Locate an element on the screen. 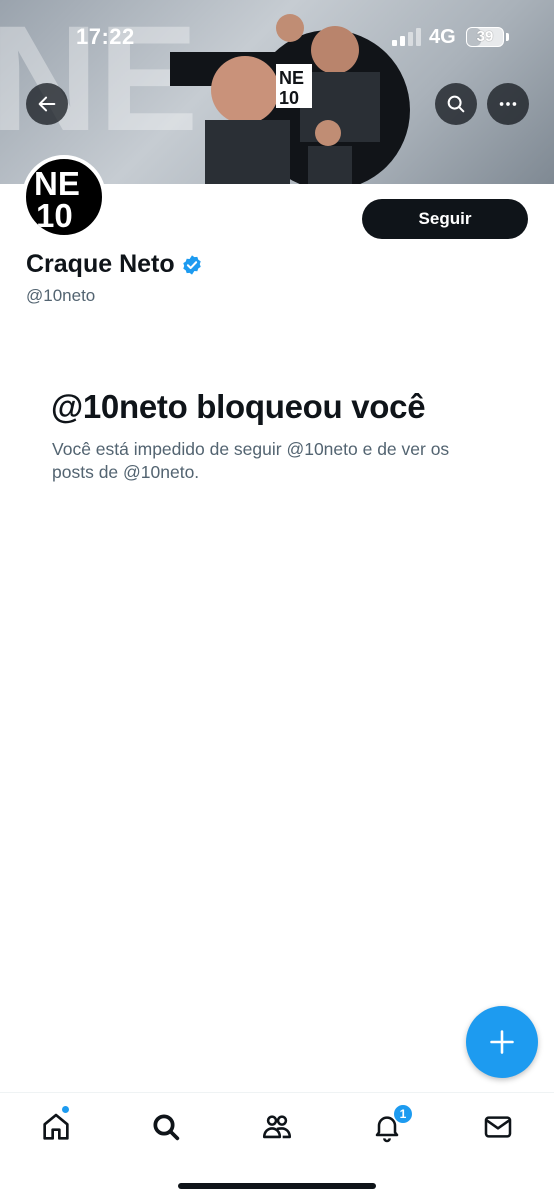 The image size is (554, 1200). plus-icon is located at coordinates (502, 1042).